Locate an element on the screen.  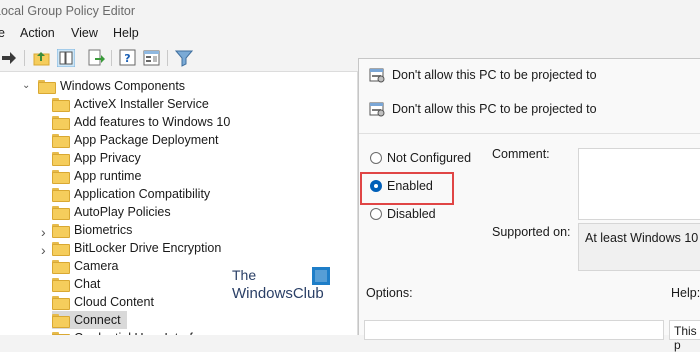
supported-on-field: At least Windows 10 is located at coordinates (639, 247).